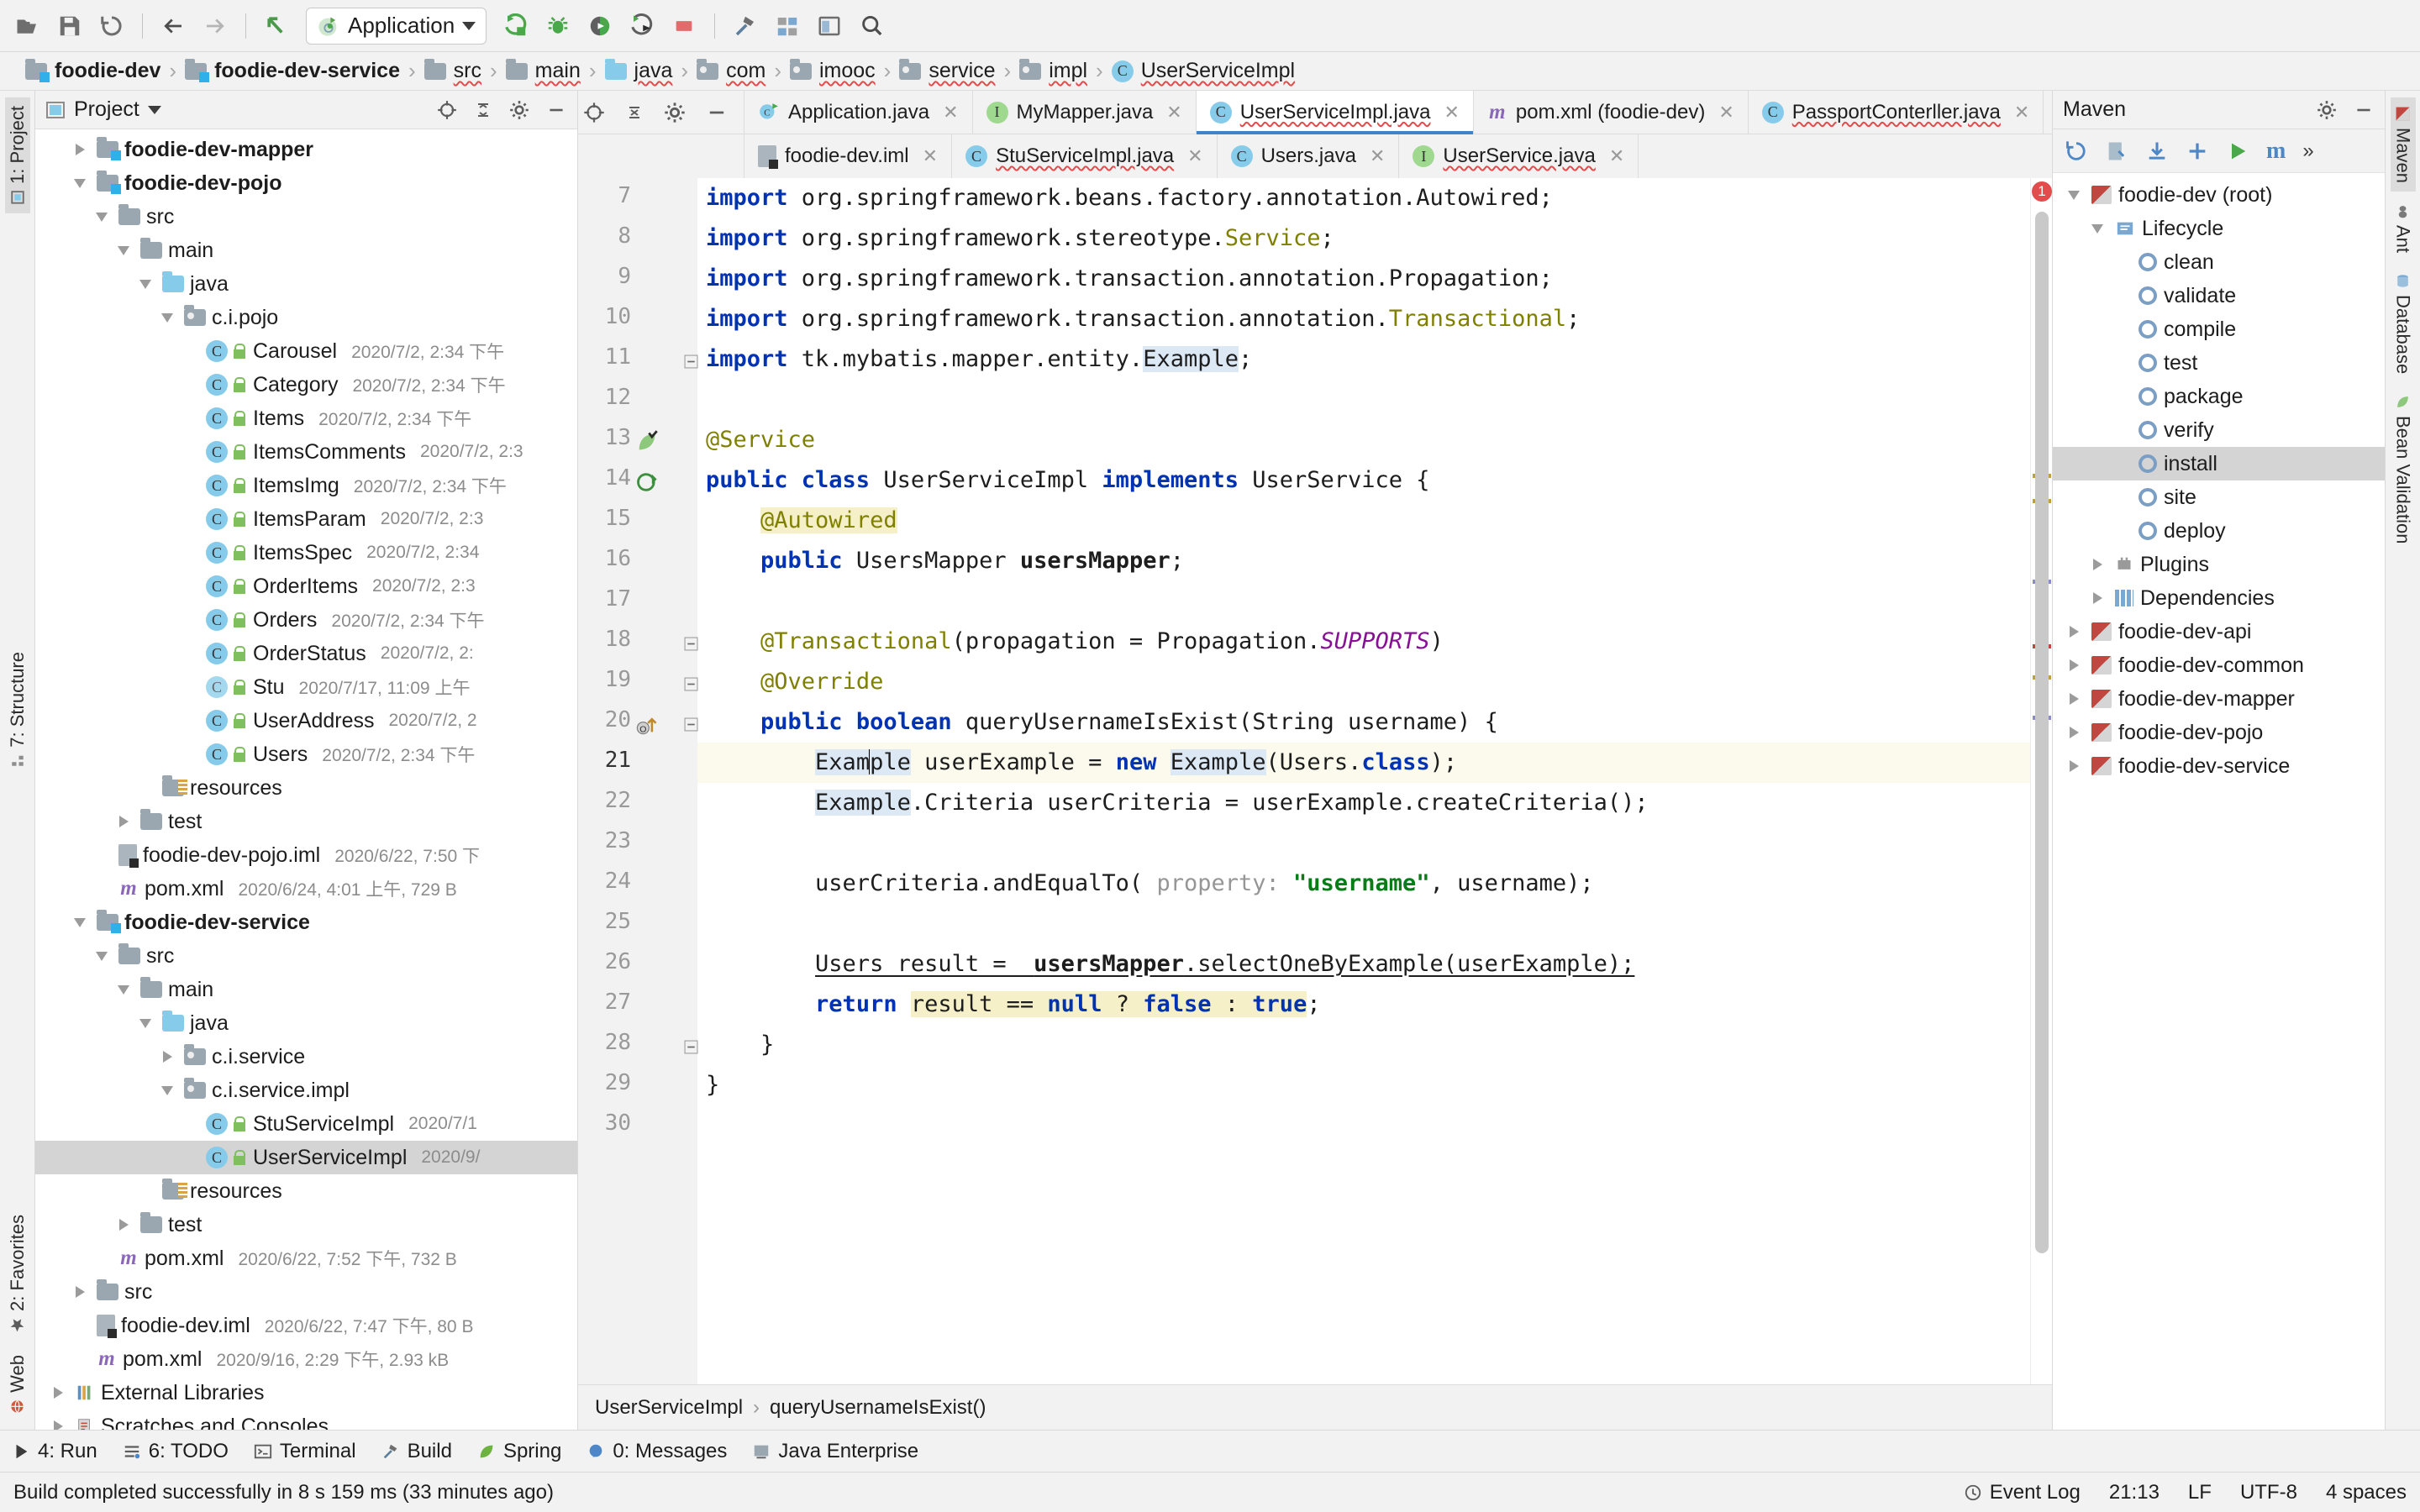 The image size is (2420, 1512). What do you see at coordinates (306, 620) in the screenshot?
I see `tree-node: C Orders 2020/7/2, 2:34 下午` at bounding box center [306, 620].